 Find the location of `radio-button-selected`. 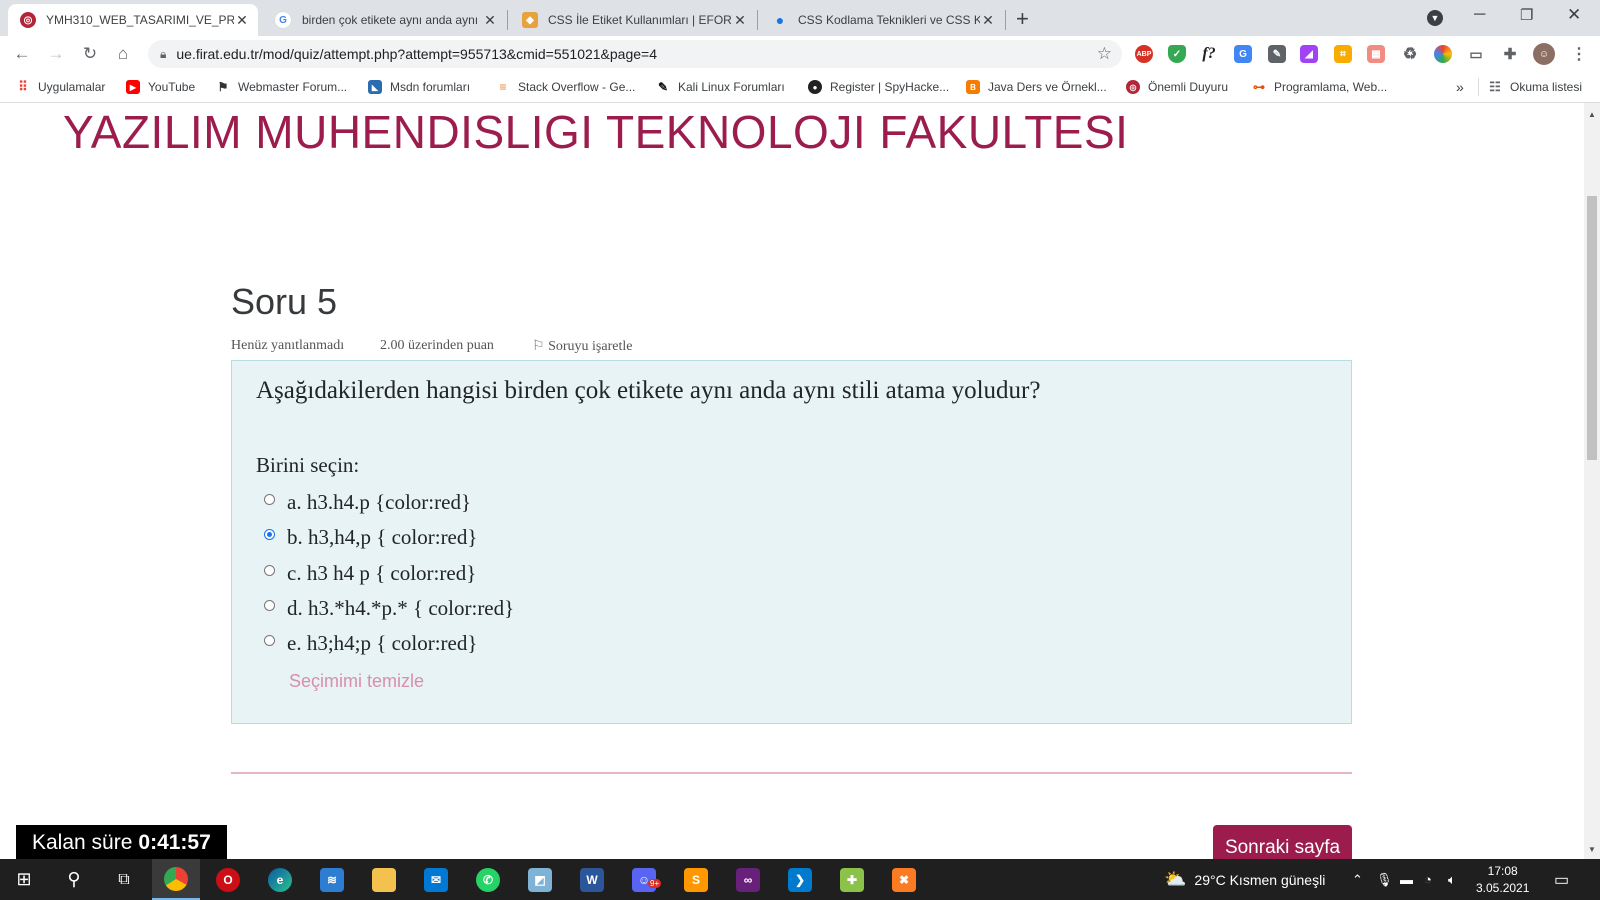

radio-button-selected is located at coordinates (269, 534).